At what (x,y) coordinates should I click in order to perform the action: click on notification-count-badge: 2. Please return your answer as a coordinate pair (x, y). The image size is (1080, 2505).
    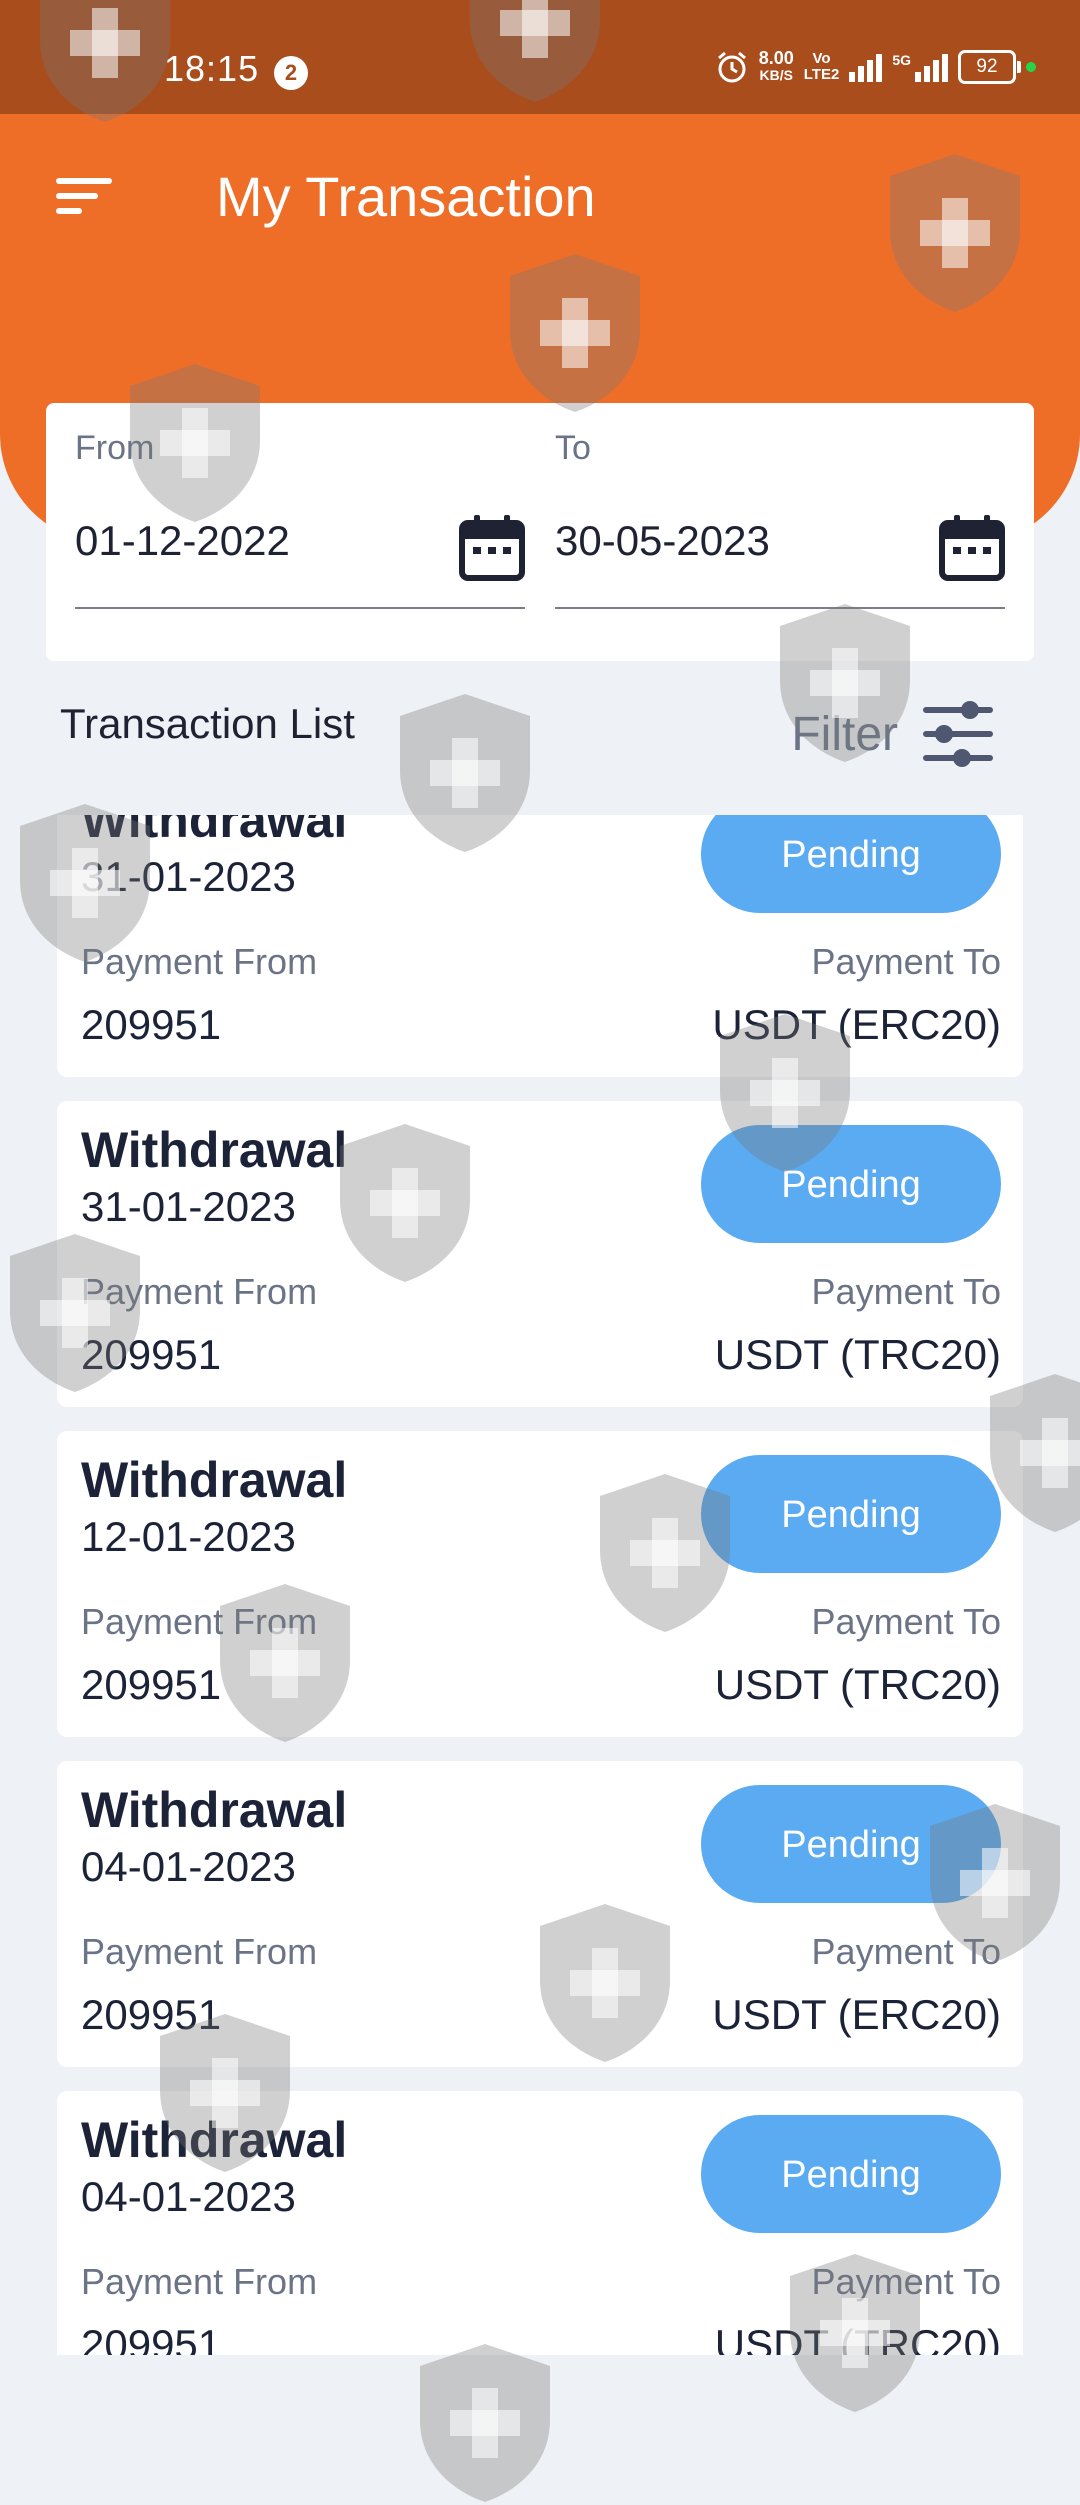
    Looking at the image, I should click on (291, 73).